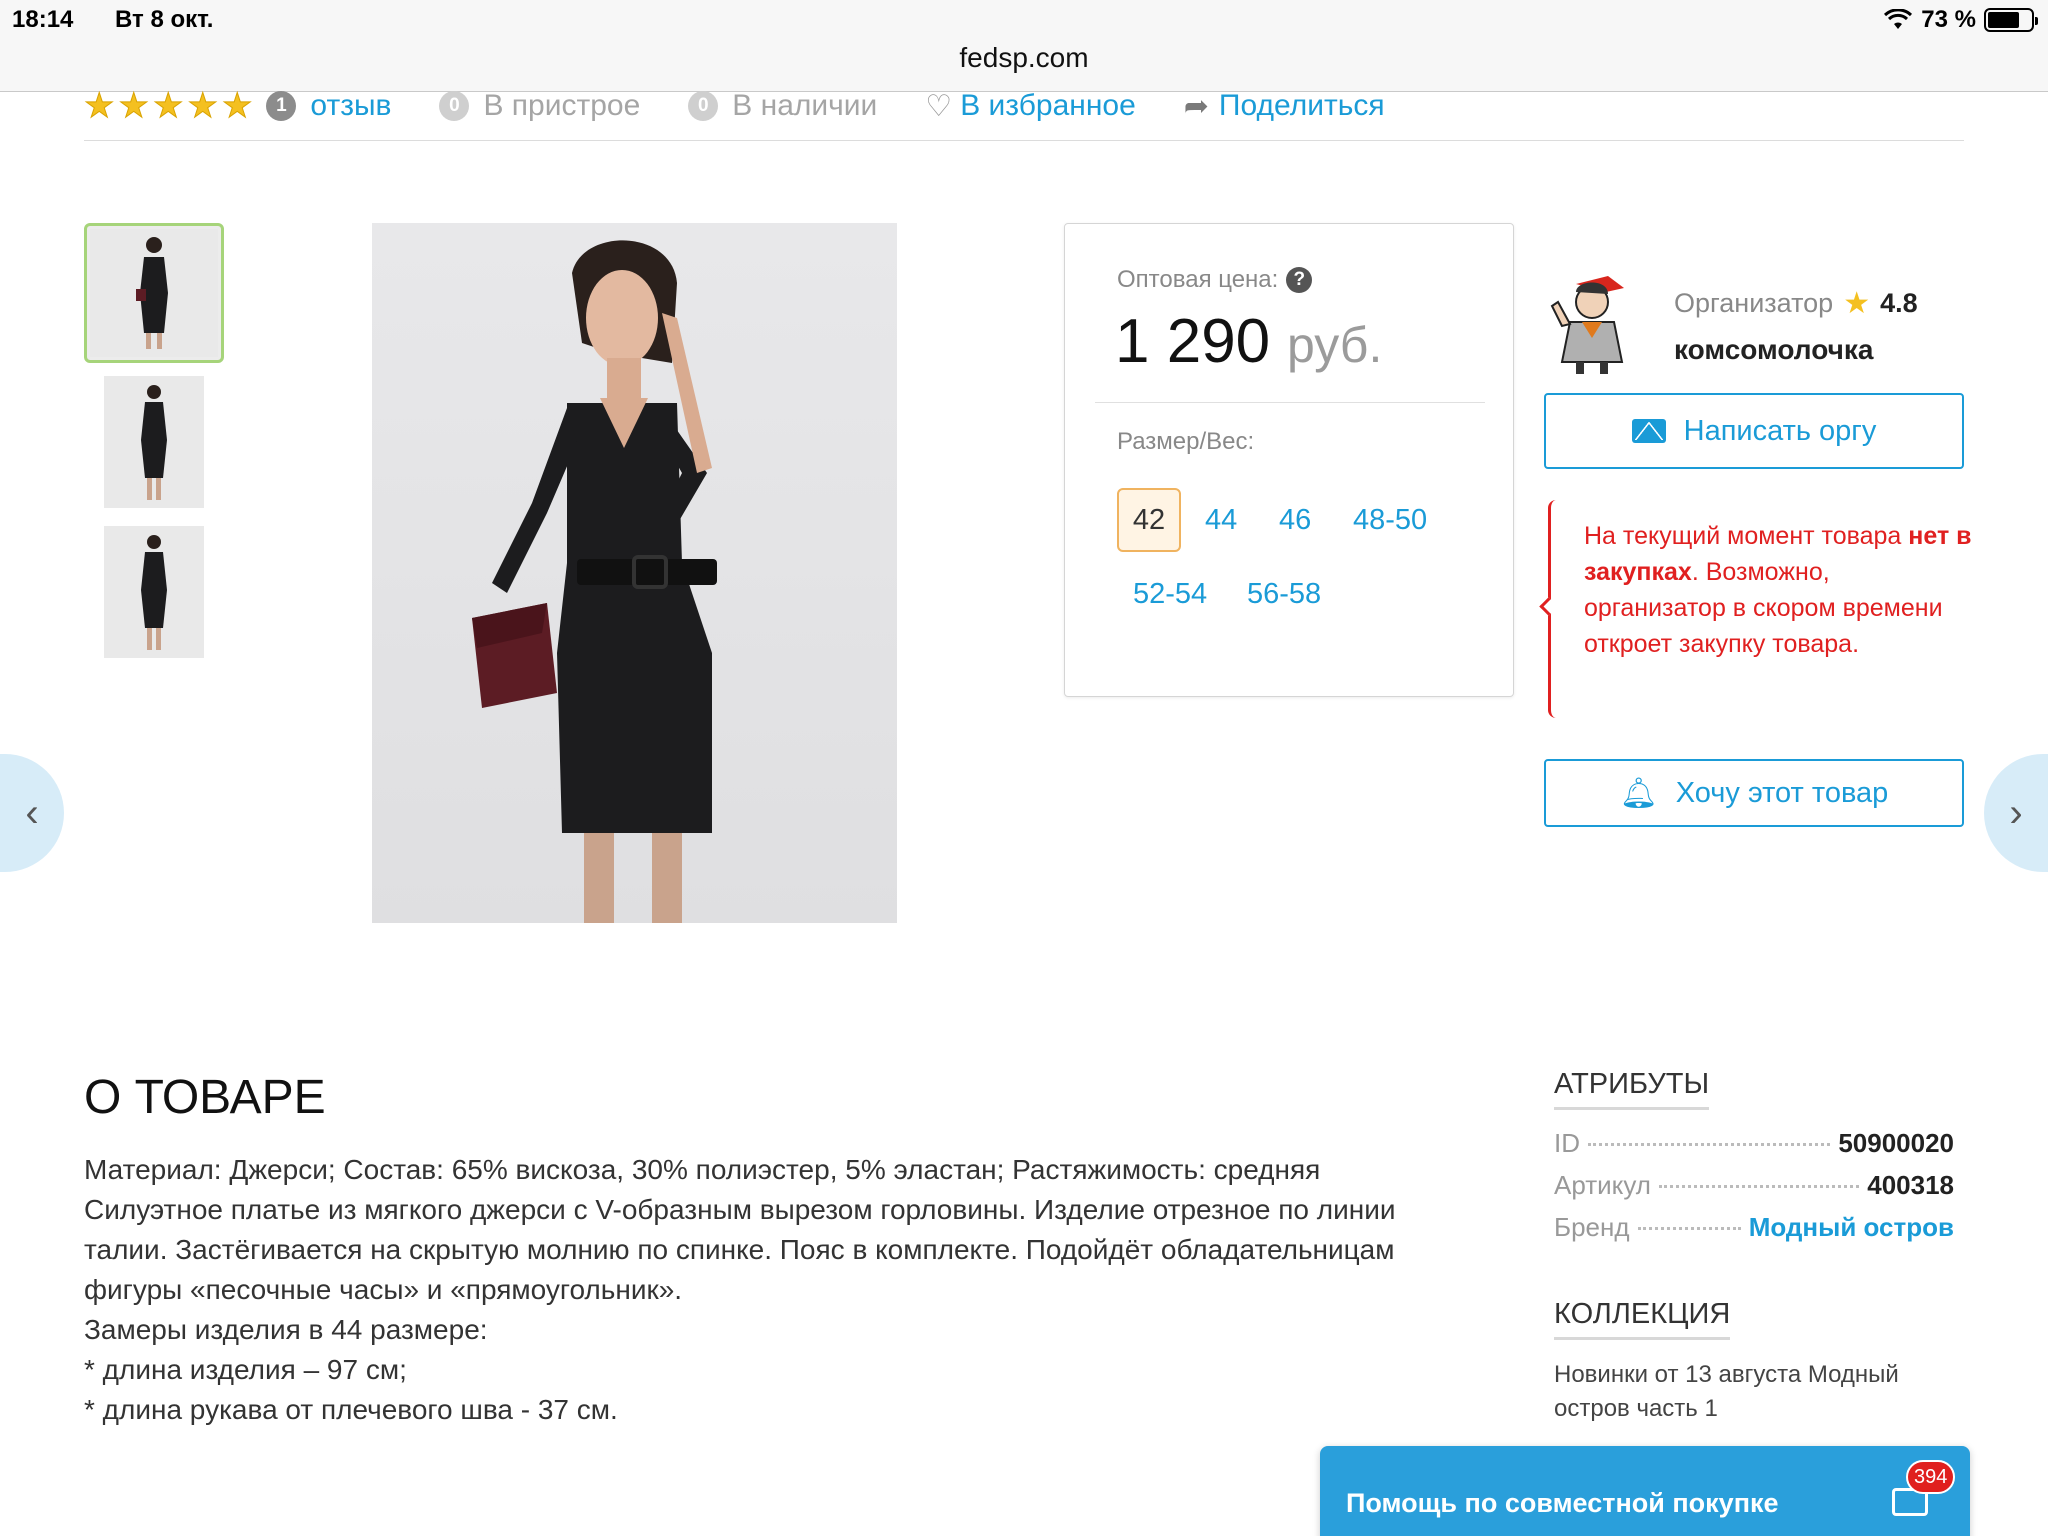 The image size is (2048, 1536). What do you see at coordinates (350, 106) in the screenshot?
I see `reviews-link: отзыв` at bounding box center [350, 106].